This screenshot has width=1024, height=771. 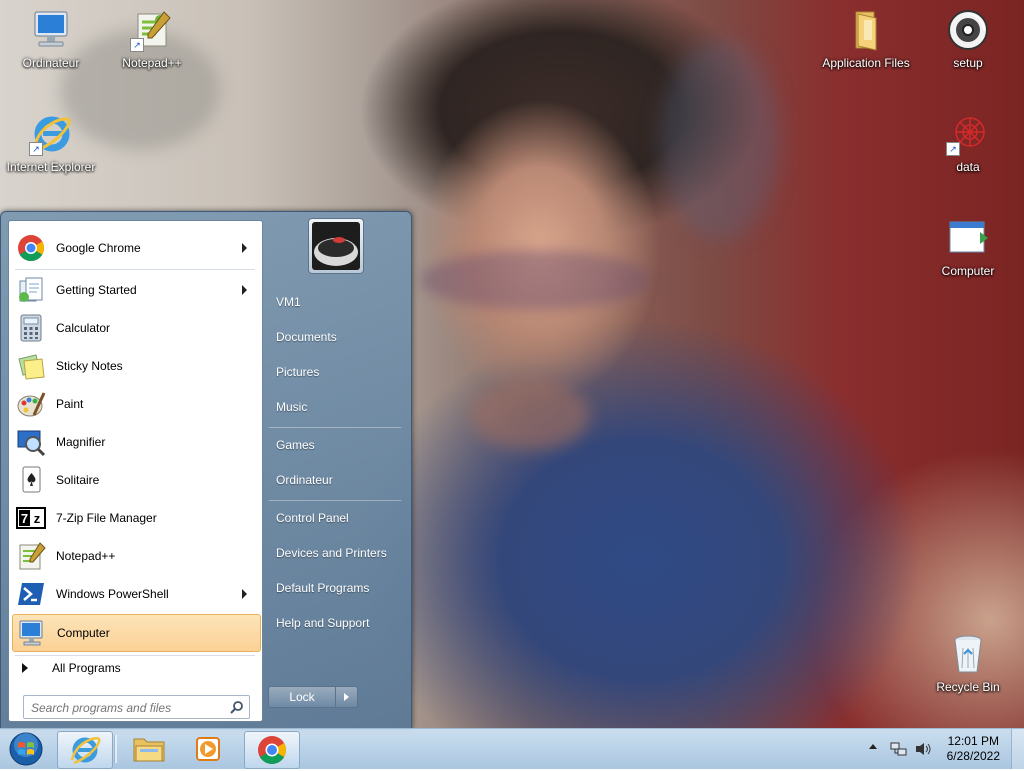 I want to click on desktop-icon-computer: Computer, so click(x=968, y=247).